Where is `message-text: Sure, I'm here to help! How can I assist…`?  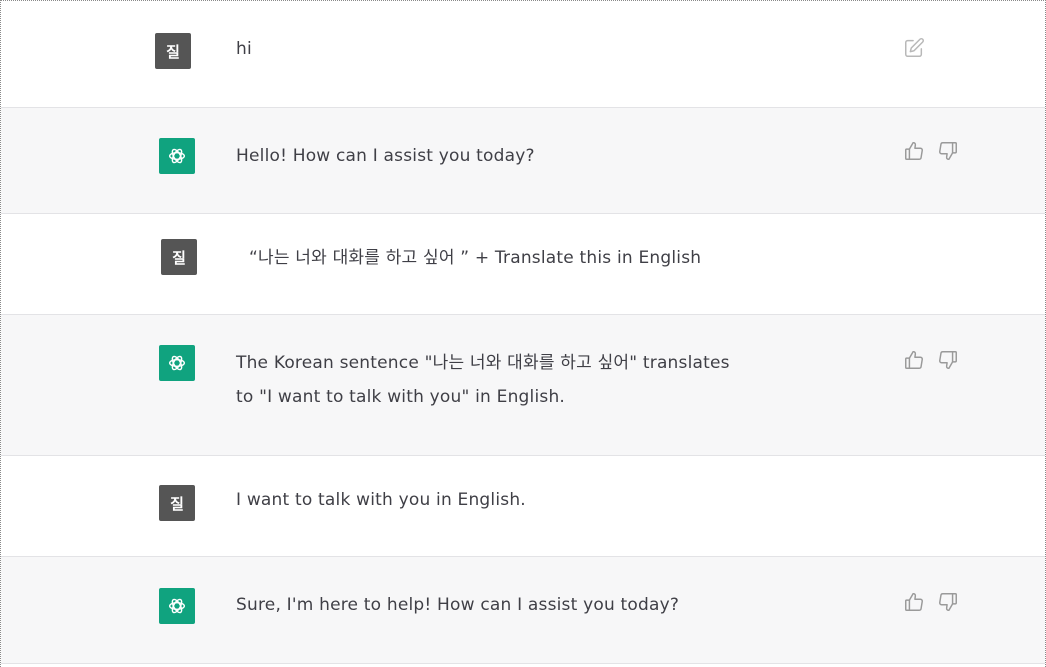 message-text: Sure, I'm here to help! How can I assist… is located at coordinates (458, 605).